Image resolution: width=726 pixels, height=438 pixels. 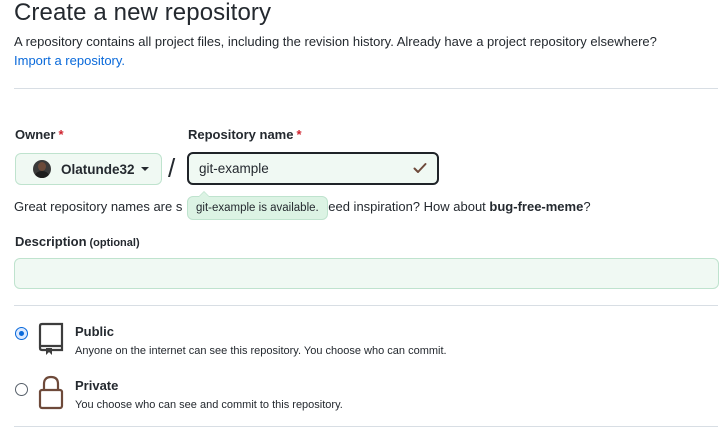 What do you see at coordinates (51, 241) in the screenshot?
I see `description-label-text: Description` at bounding box center [51, 241].